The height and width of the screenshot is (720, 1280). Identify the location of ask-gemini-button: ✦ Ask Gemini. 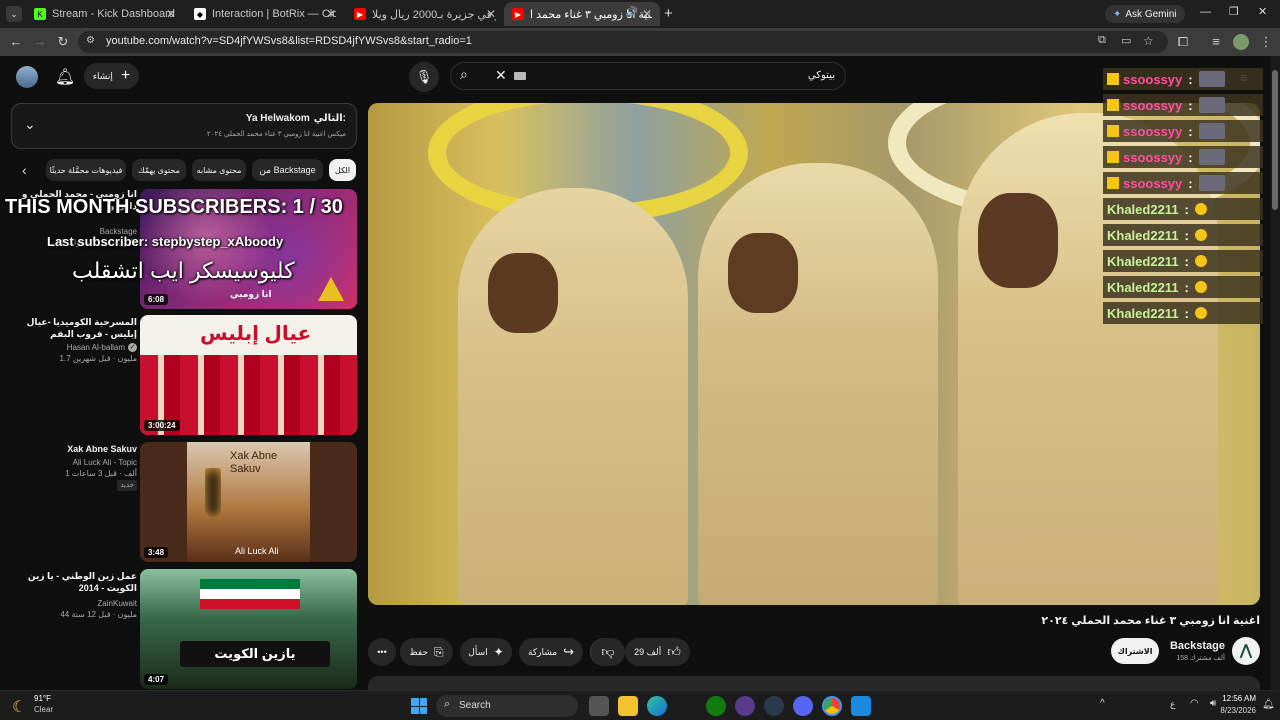
(1145, 14).